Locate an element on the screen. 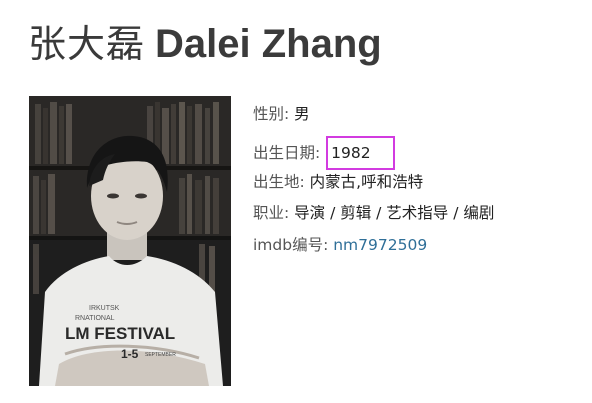  birth-date-value: 1982 is located at coordinates (351, 153).